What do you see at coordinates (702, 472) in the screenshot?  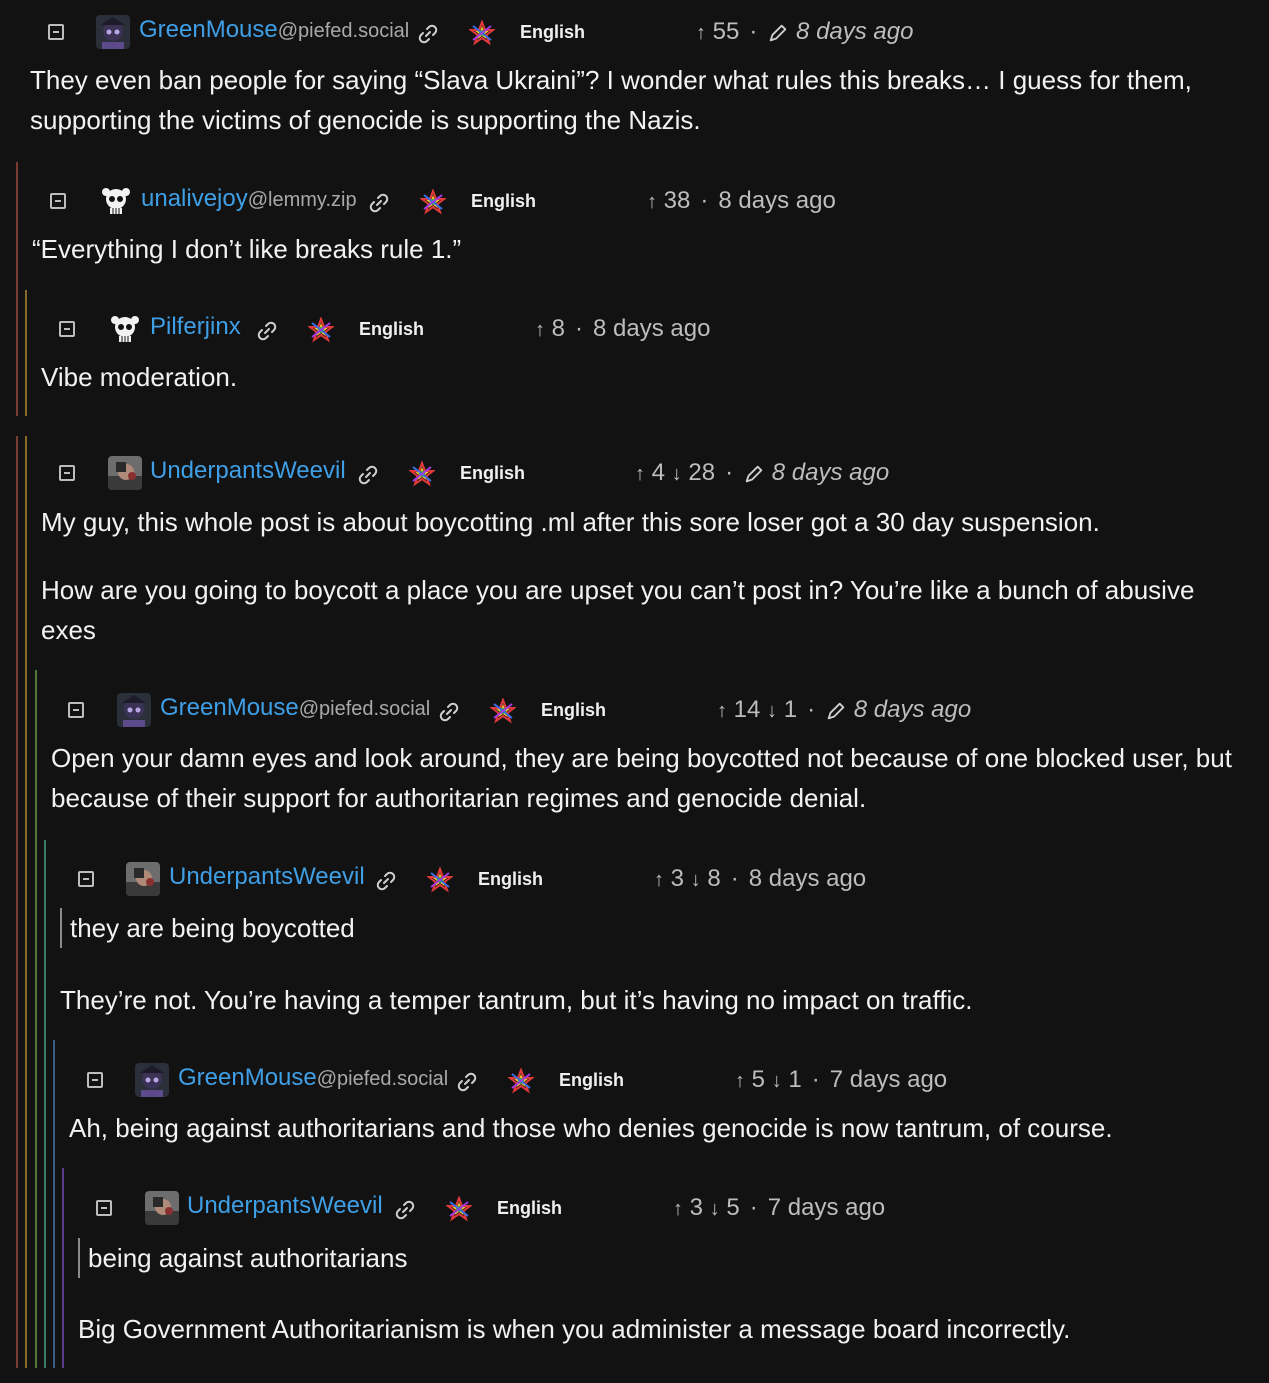 I see `downvote-count: 28` at bounding box center [702, 472].